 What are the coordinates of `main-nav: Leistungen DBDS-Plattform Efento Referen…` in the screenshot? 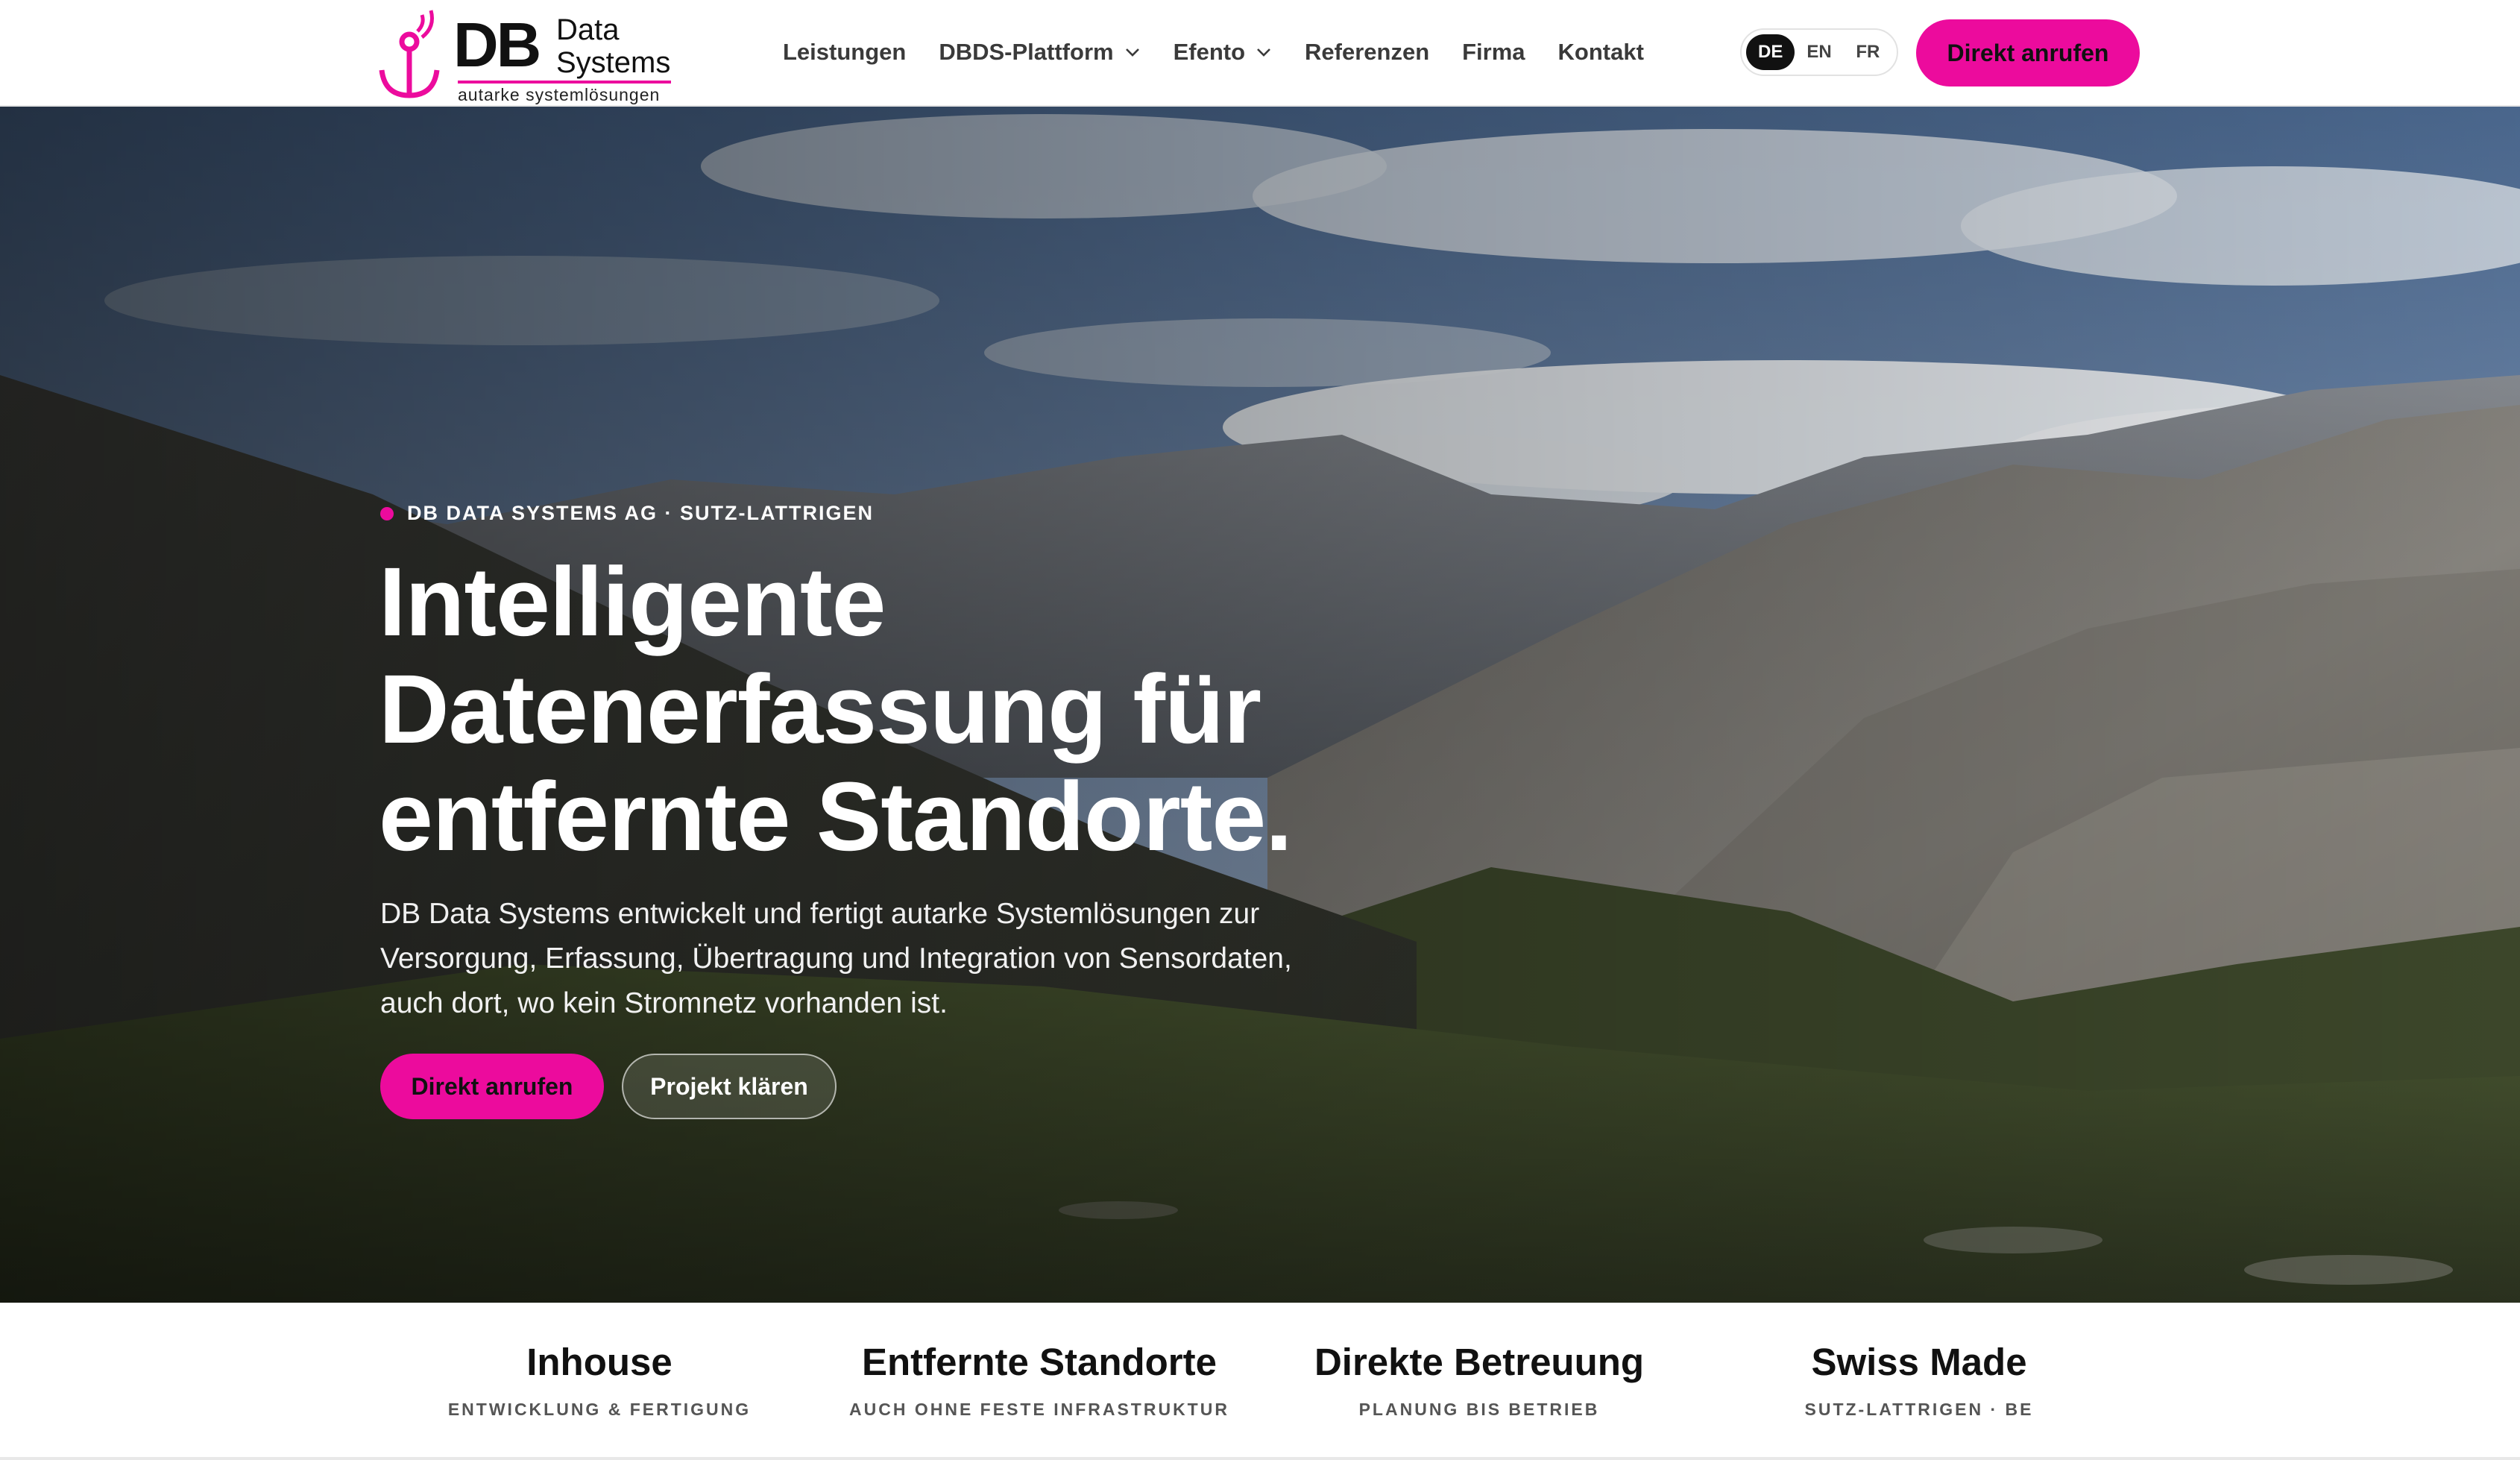 It's located at (1230, 52).